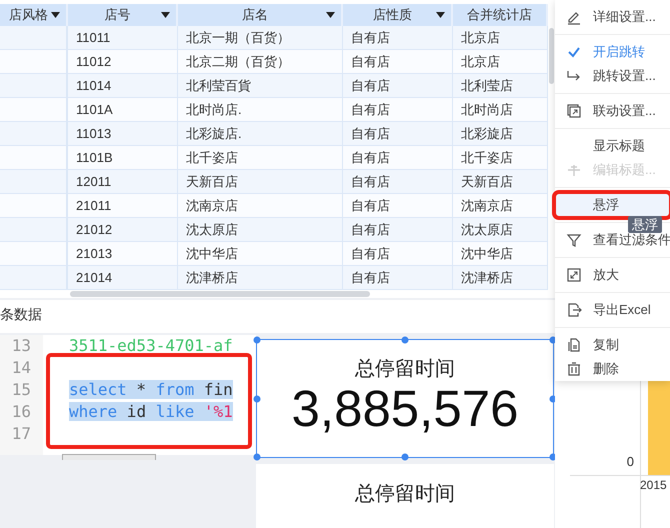  What do you see at coordinates (574, 310) in the screenshot?
I see `export-icon` at bounding box center [574, 310].